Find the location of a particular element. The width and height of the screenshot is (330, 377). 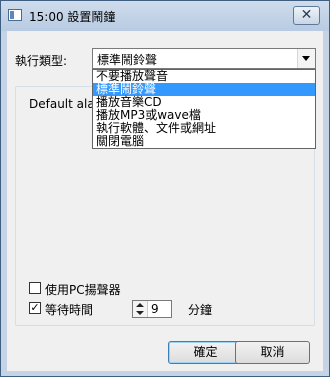

stepper-buttons is located at coordinates (140, 309).